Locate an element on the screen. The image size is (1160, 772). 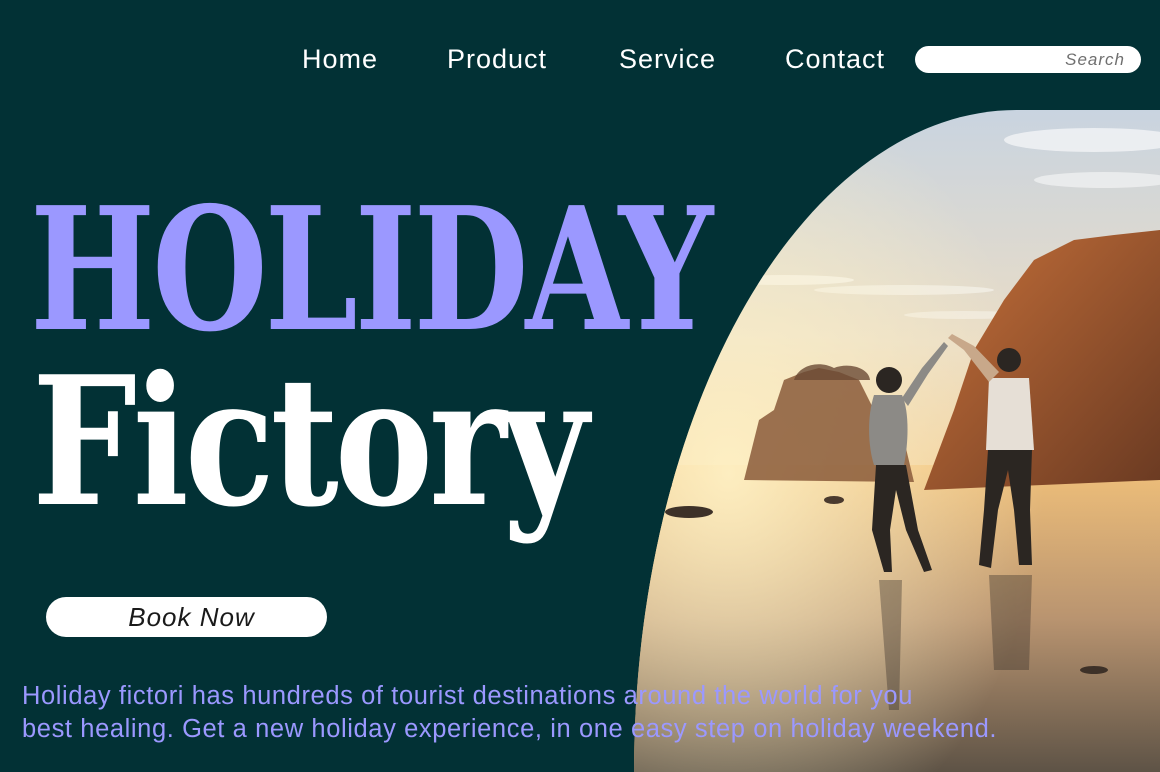
nav-link-home: Home is located at coordinates (340, 59).